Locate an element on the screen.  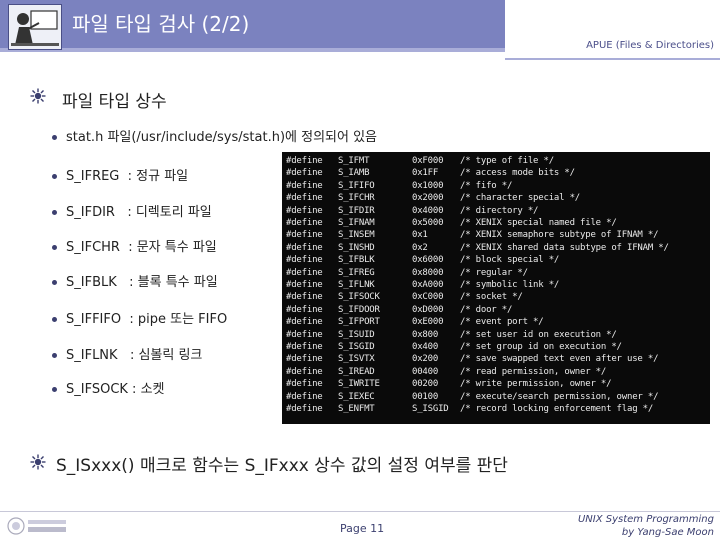
list-item: S_IFFIFO : pipe 또는 FIFO is located at coordinates (139, 317).